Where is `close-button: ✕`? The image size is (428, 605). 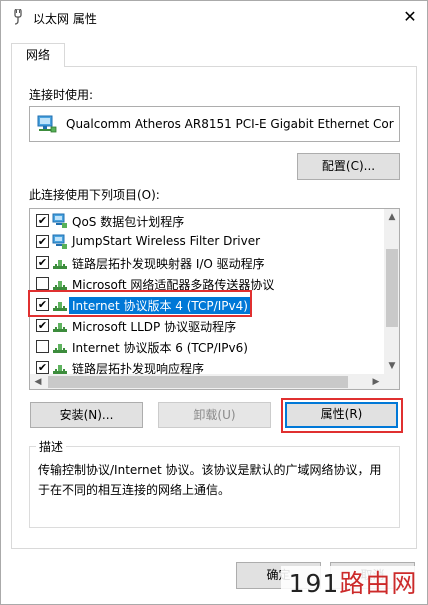 close-button: ✕ is located at coordinates (410, 17).